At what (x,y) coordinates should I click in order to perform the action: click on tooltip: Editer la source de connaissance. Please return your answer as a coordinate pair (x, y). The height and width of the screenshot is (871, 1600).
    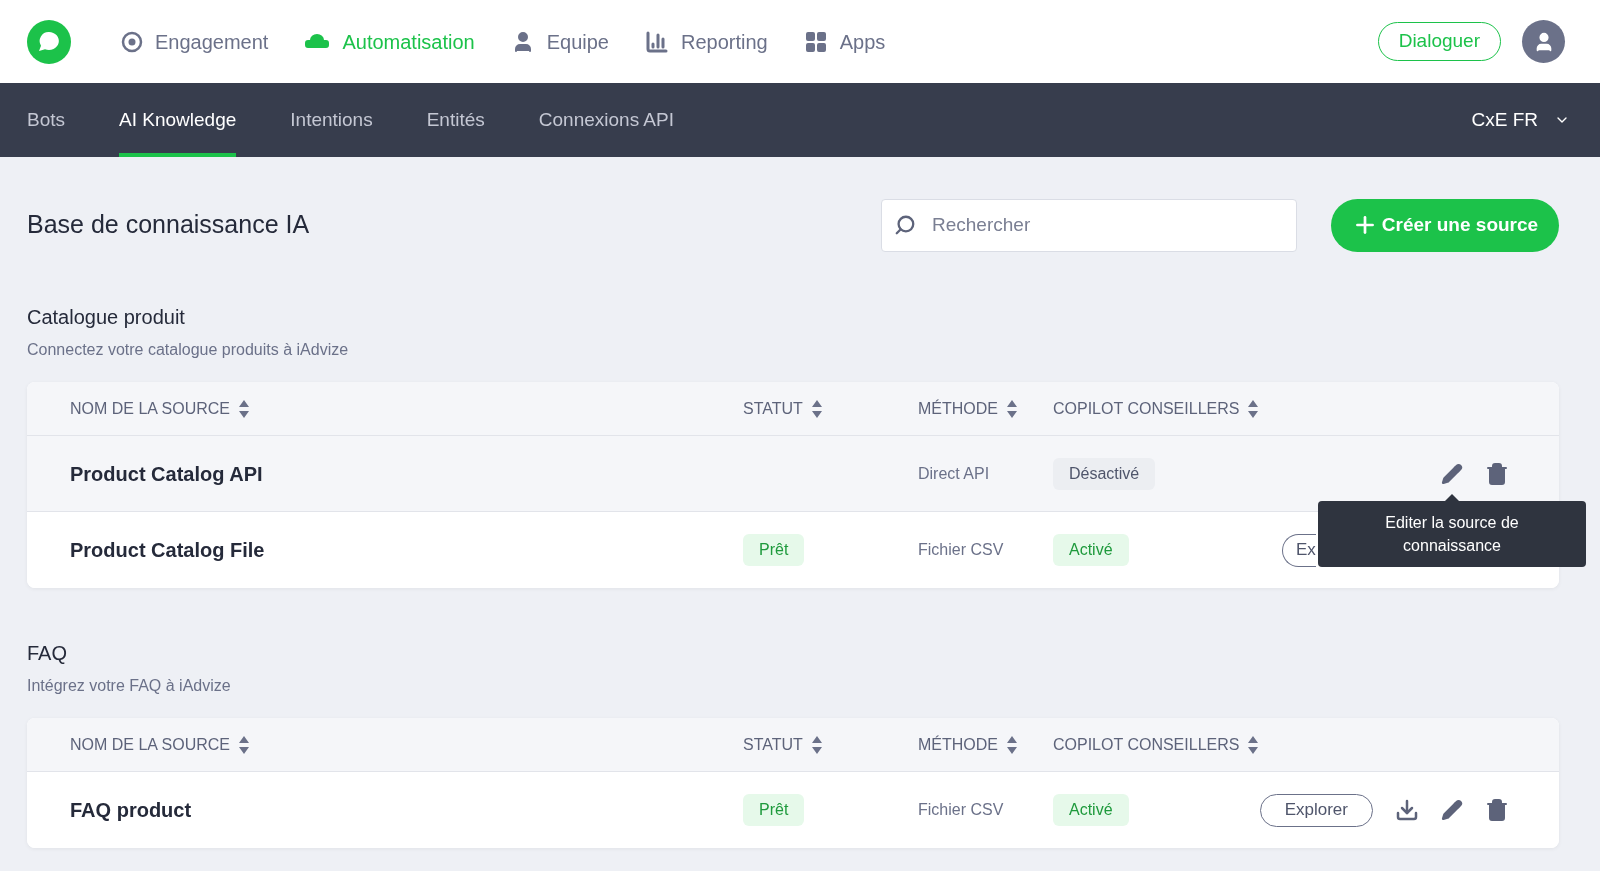
    Looking at the image, I should click on (1452, 533).